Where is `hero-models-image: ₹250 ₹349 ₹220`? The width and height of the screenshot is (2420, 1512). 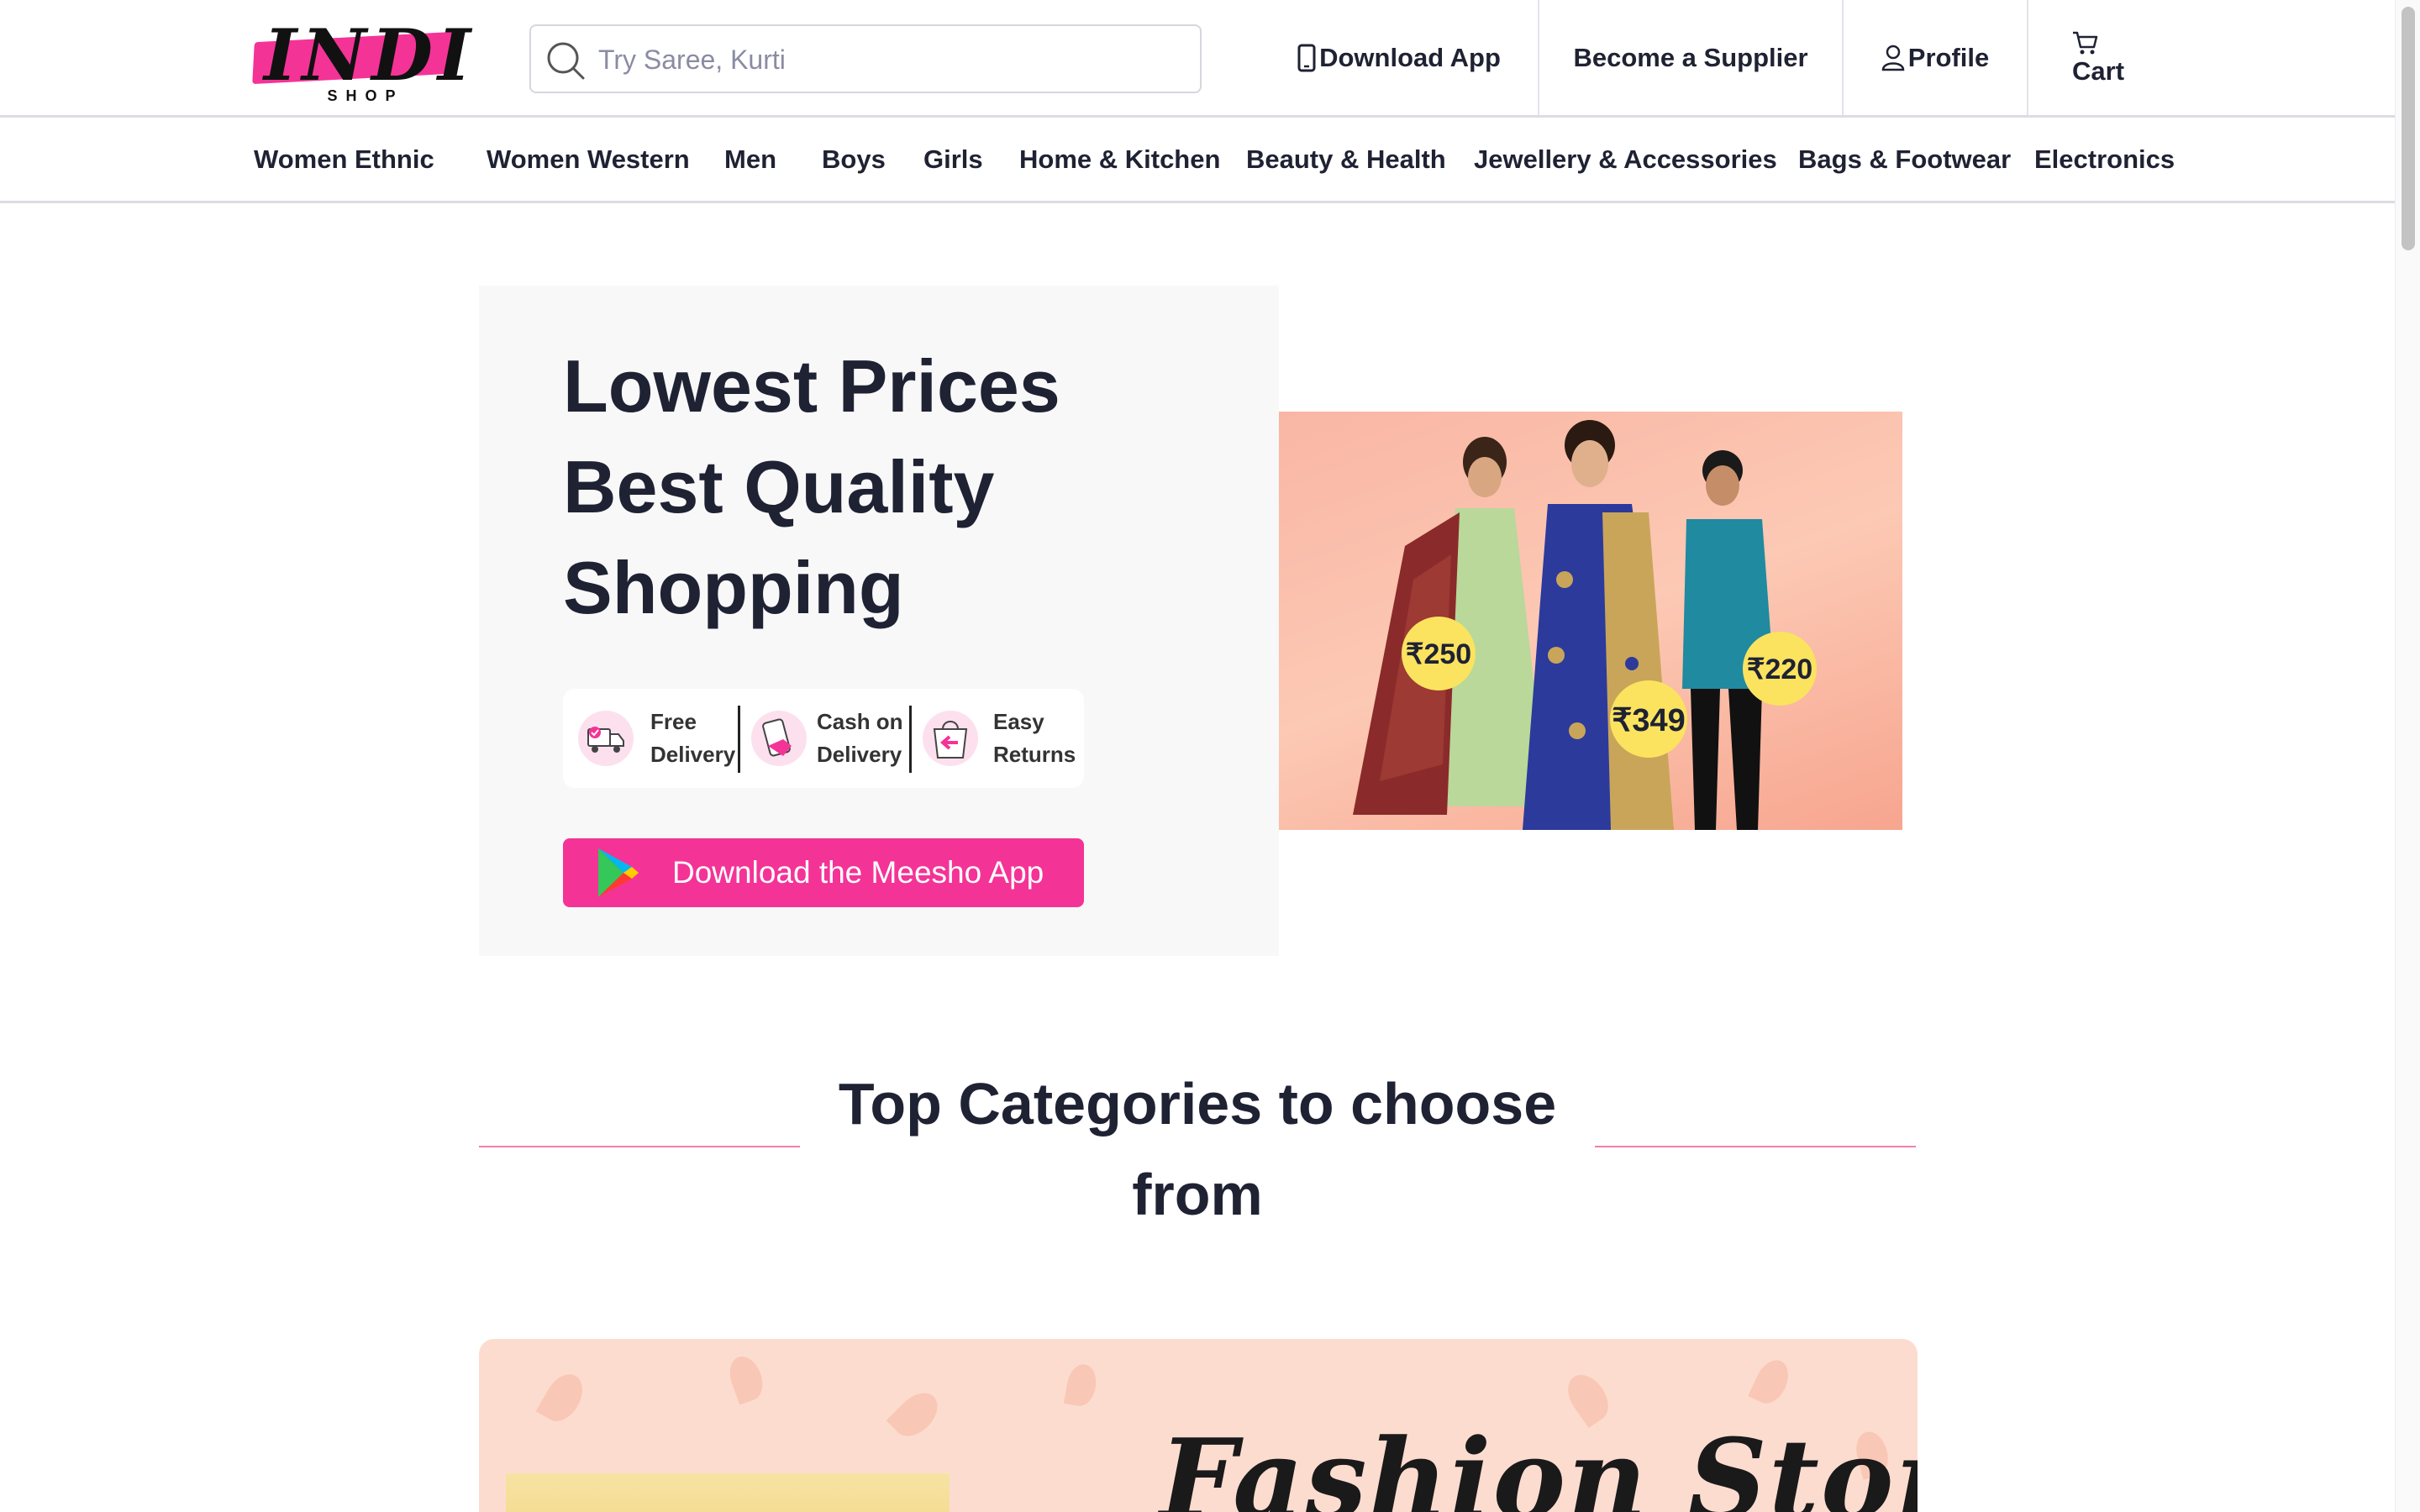 hero-models-image: ₹250 ₹349 ₹220 is located at coordinates (1590, 621).